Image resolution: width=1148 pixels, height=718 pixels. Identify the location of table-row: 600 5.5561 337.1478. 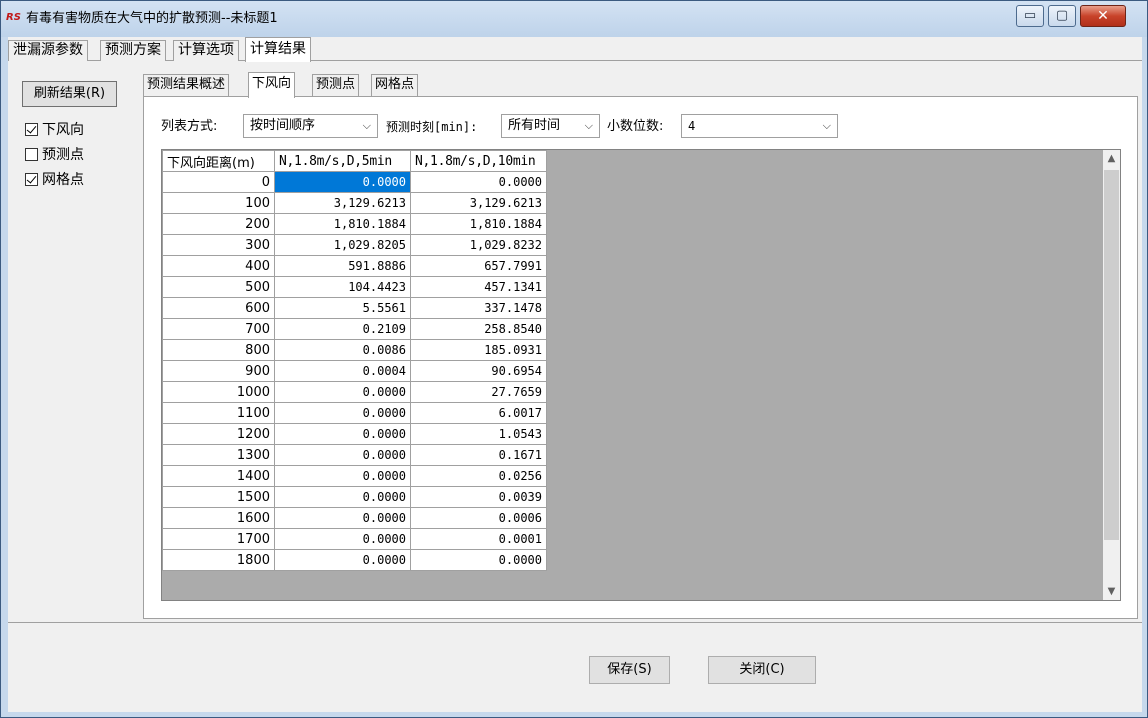
(354, 308).